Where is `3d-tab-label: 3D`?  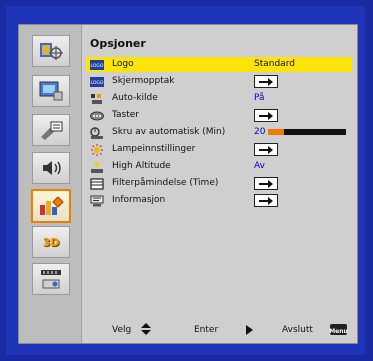
3d-tab-label: 3D is located at coordinates (51, 242).